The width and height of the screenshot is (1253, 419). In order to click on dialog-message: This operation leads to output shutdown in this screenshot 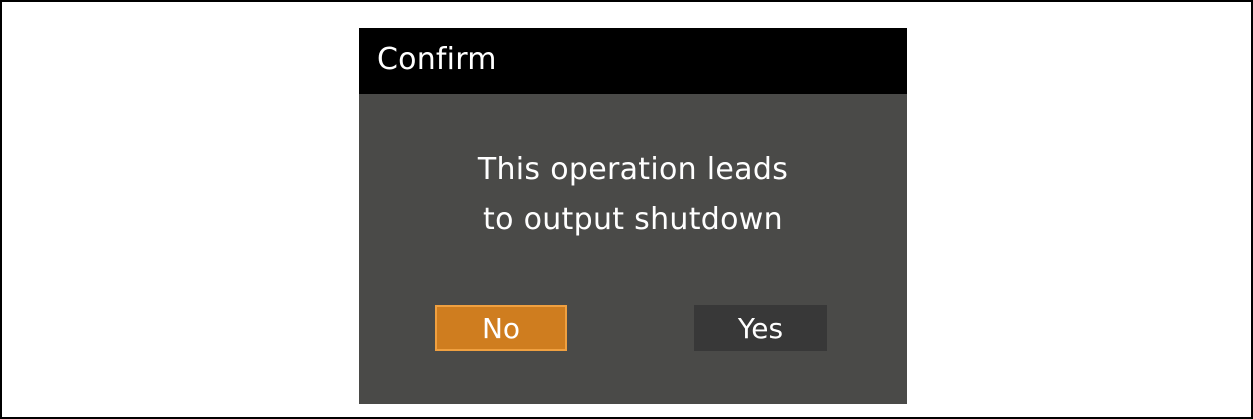, I will do `click(633, 195)`.